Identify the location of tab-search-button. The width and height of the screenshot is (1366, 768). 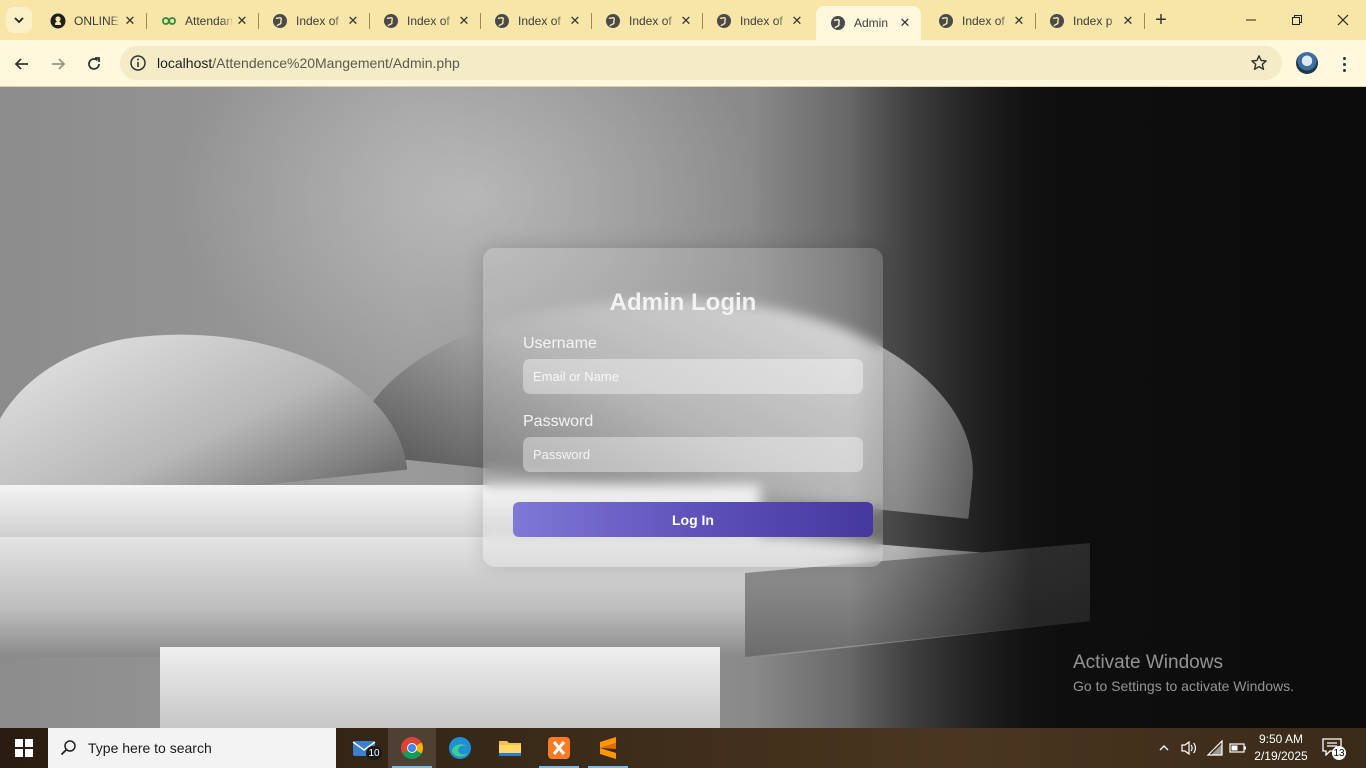
(19, 20).